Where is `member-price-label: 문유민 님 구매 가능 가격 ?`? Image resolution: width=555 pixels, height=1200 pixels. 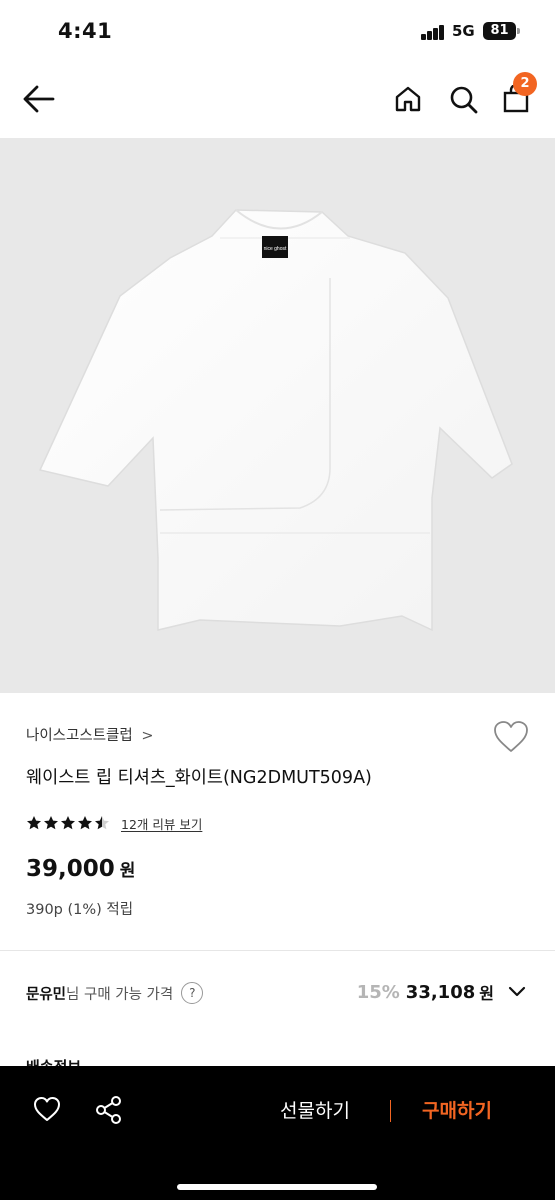
member-price-label: 문유민 님 구매 가능 가격 ? is located at coordinates (115, 993).